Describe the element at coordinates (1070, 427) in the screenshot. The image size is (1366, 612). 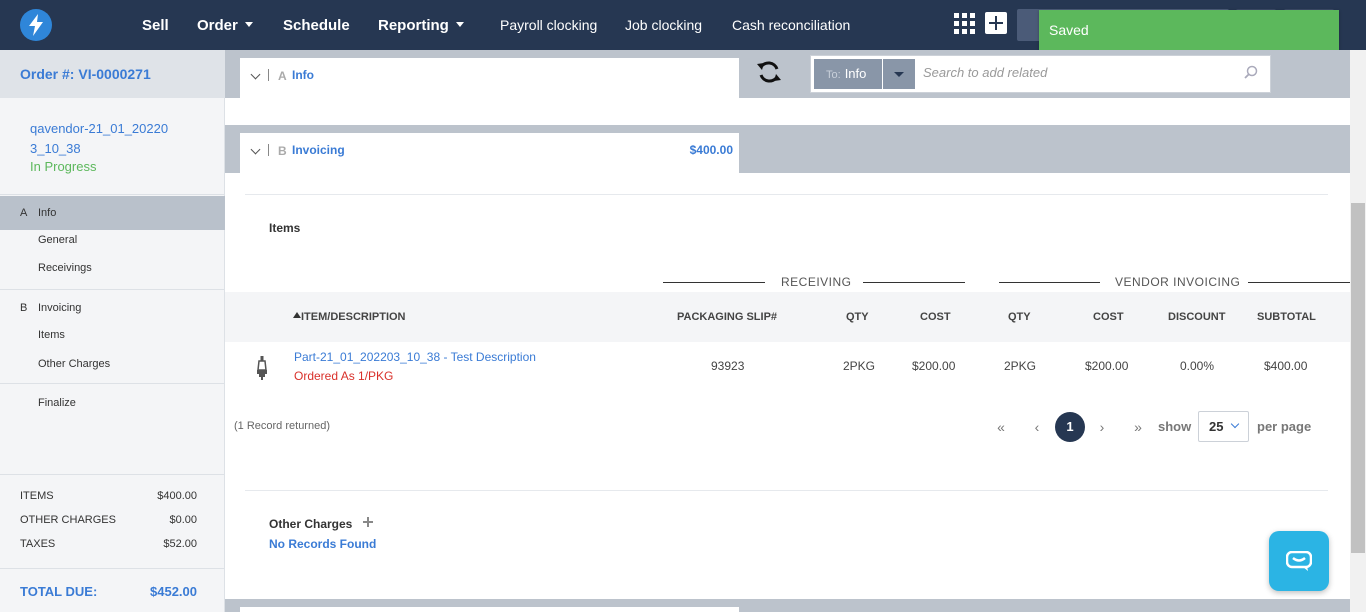
I see `pager-current-page: 1` at that location.